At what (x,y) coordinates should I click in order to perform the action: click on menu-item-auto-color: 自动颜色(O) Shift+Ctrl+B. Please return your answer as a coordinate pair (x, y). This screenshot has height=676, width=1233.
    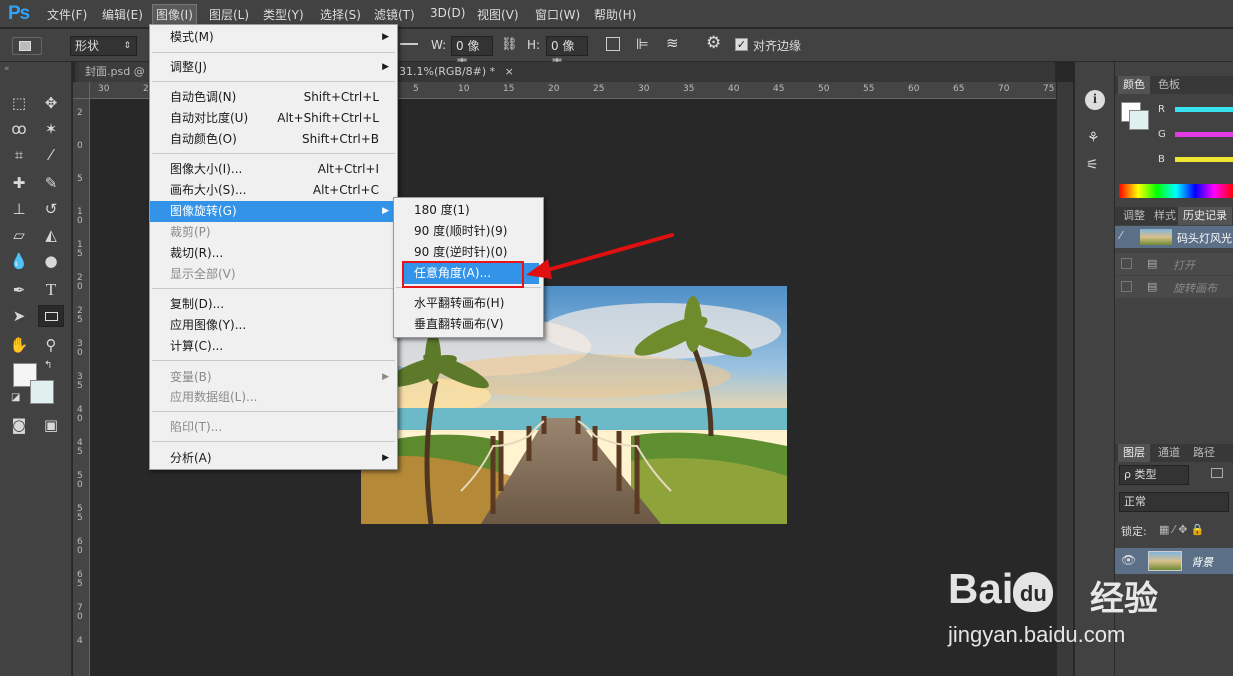
    Looking at the image, I should click on (273, 139).